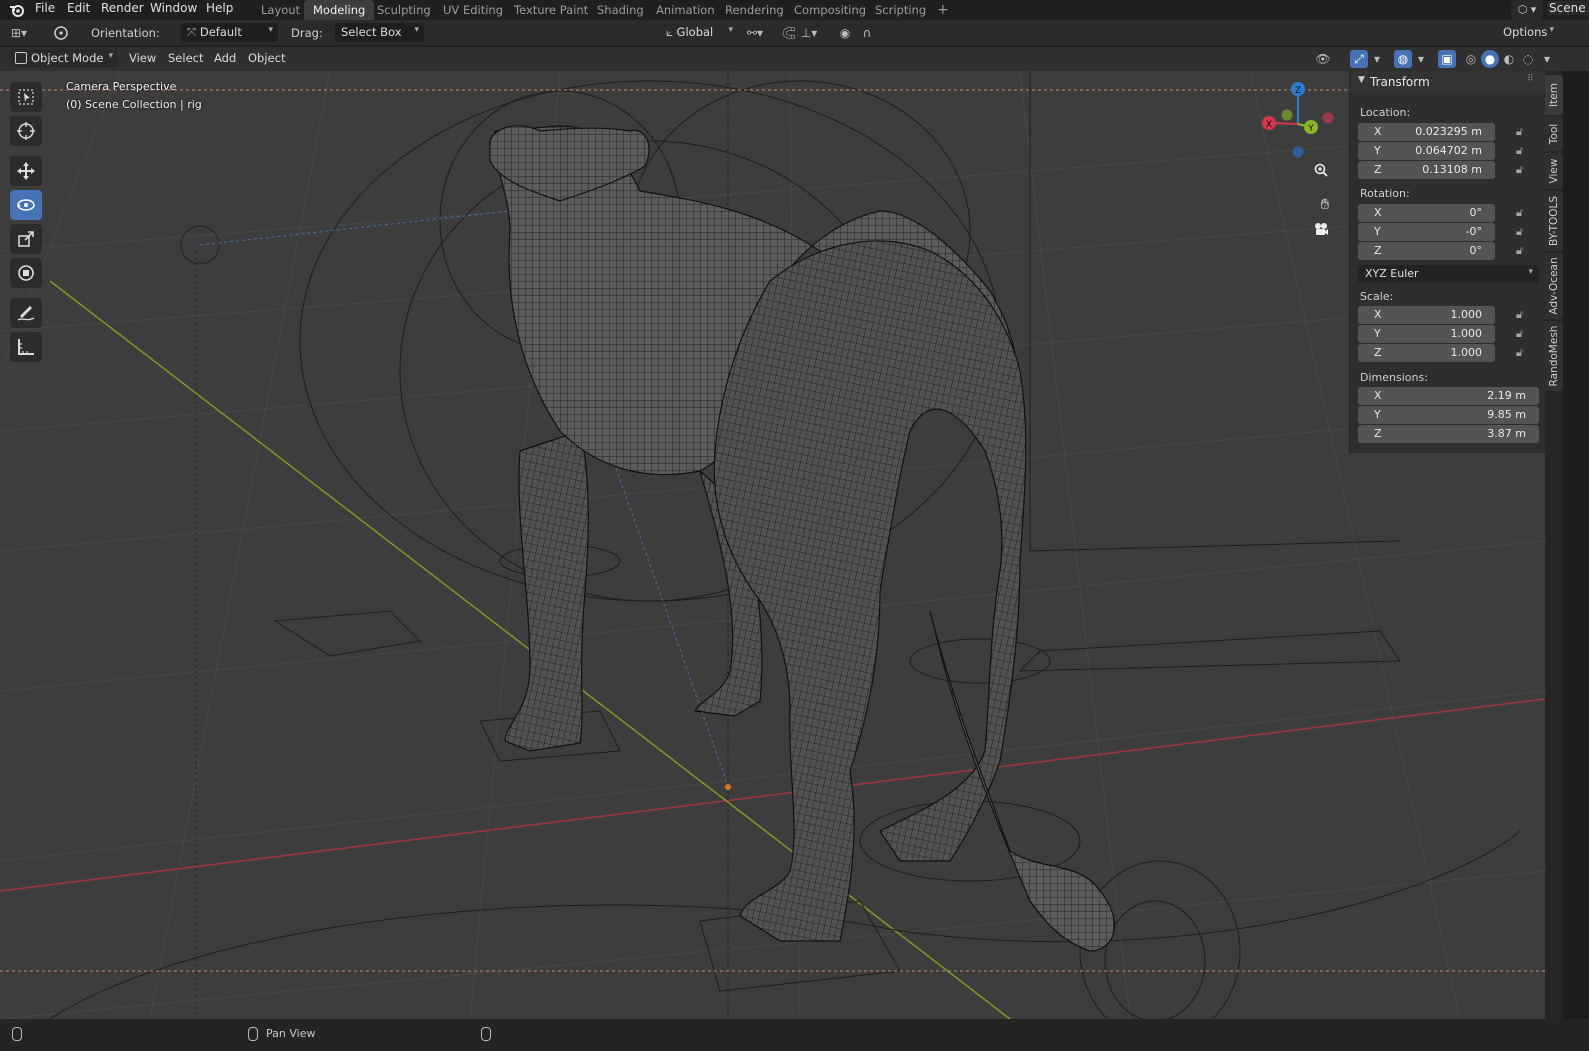 Image resolution: width=1589 pixels, height=1051 pixels. What do you see at coordinates (45, 8) in the screenshot?
I see `menu-file: File` at bounding box center [45, 8].